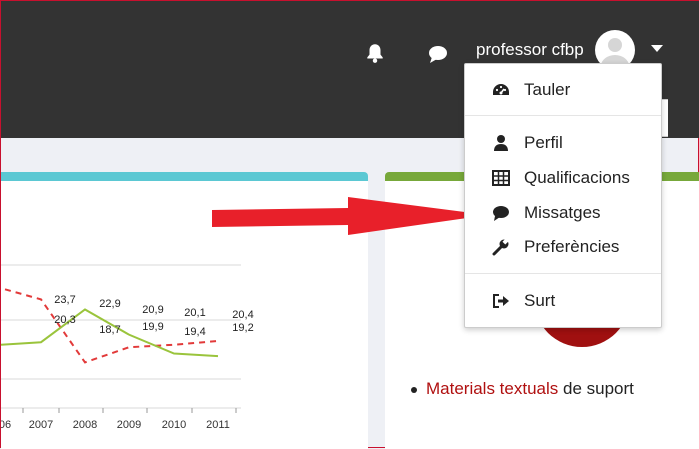 The height and width of the screenshot is (449, 699). What do you see at coordinates (129, 425) in the screenshot?
I see `x-tick-label: 2009` at bounding box center [129, 425].